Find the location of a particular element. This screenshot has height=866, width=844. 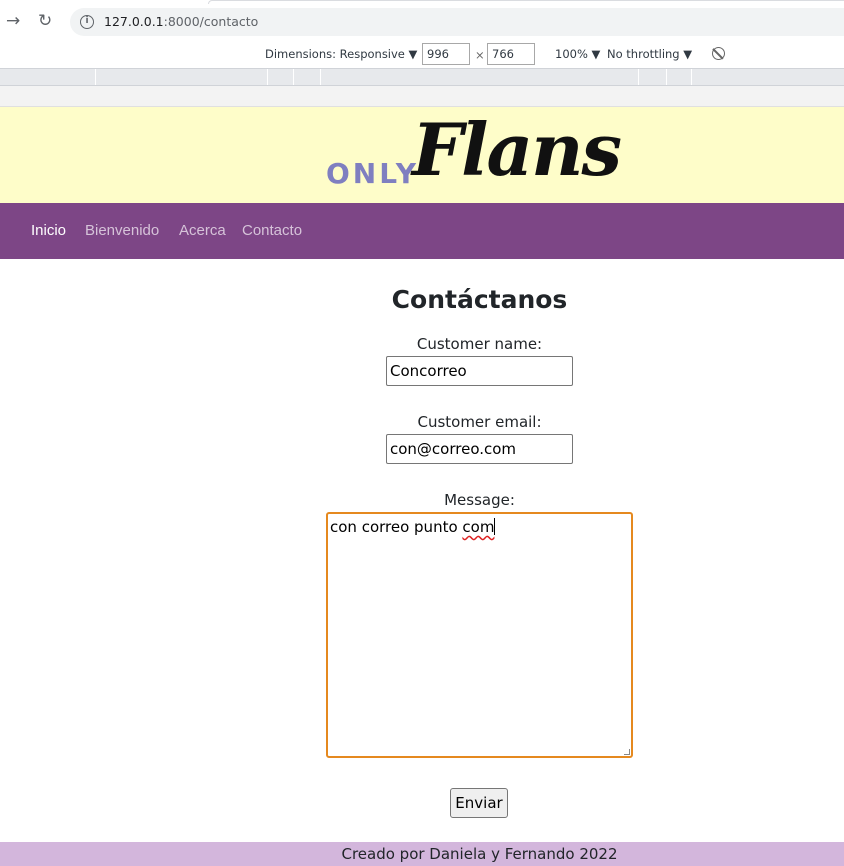

email-label: Customer email: is located at coordinates (479, 422).